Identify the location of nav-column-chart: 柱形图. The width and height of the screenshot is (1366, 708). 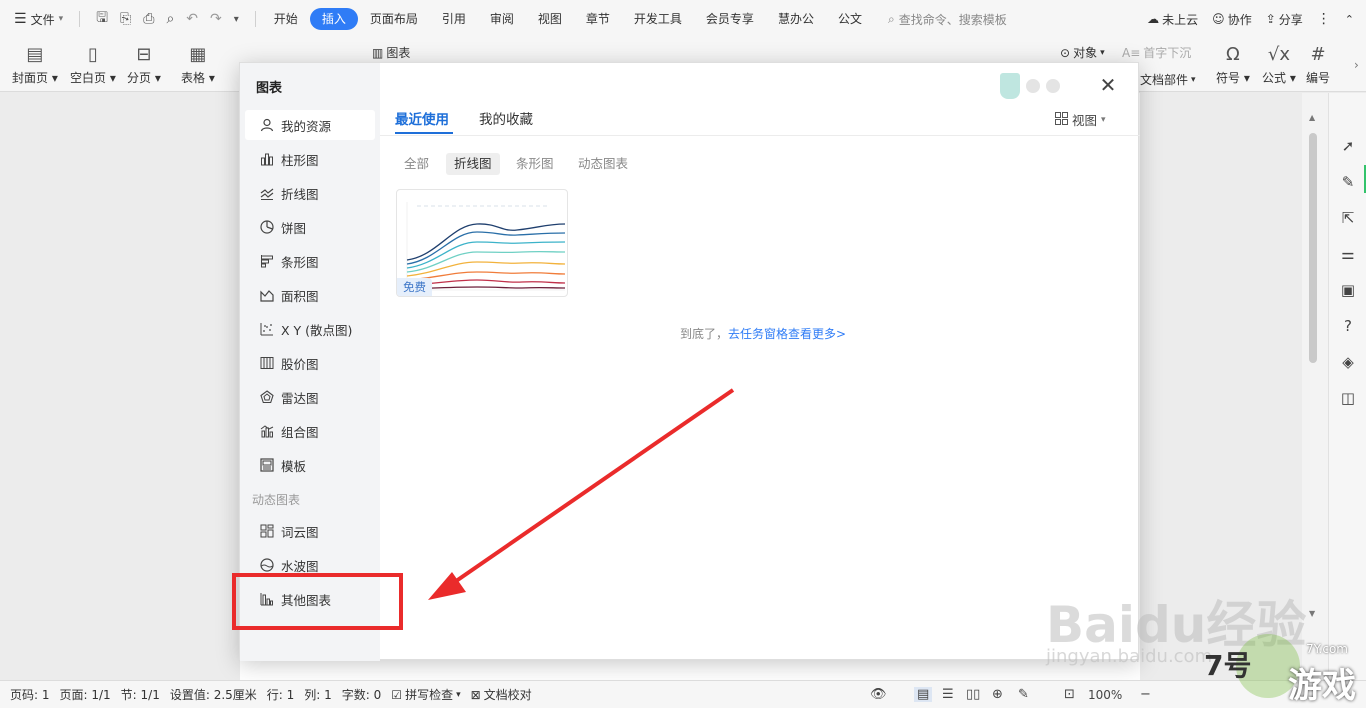
(310, 159).